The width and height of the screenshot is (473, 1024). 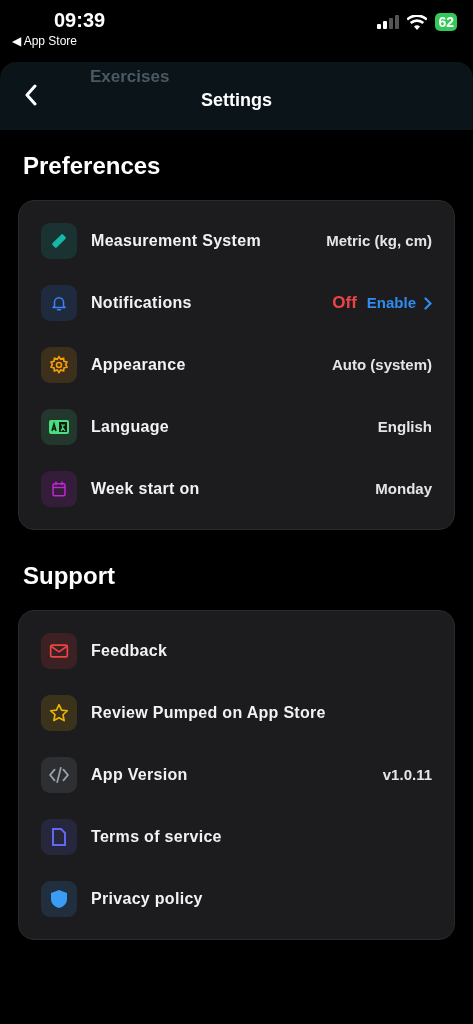 I want to click on calendar-icon, so click(x=59, y=489).